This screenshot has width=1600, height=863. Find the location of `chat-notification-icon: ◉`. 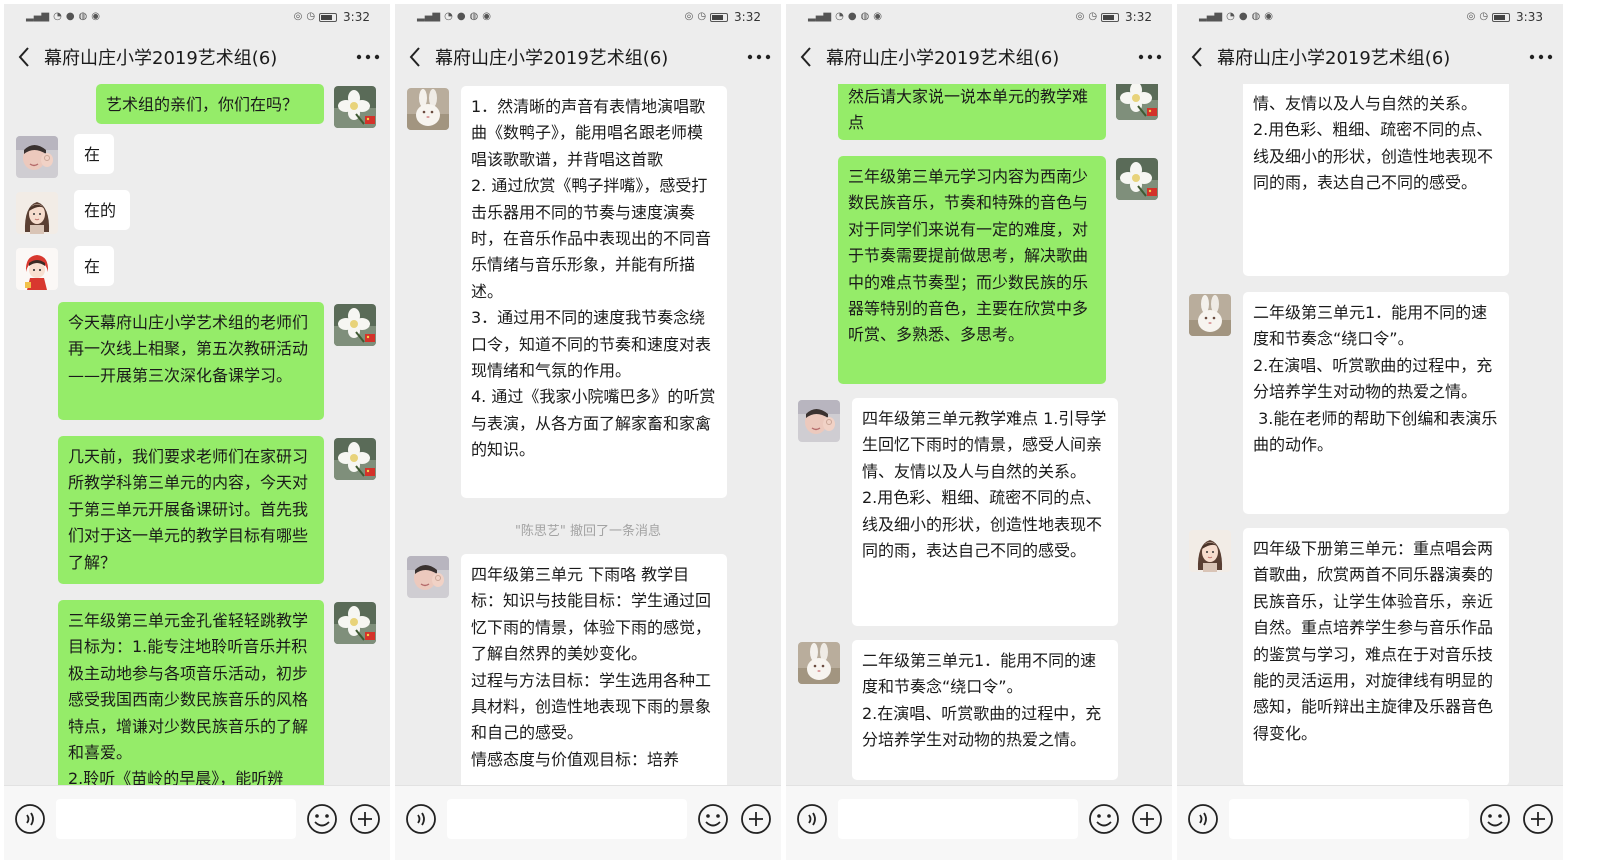

chat-notification-icon: ◉ is located at coordinates (487, 16).